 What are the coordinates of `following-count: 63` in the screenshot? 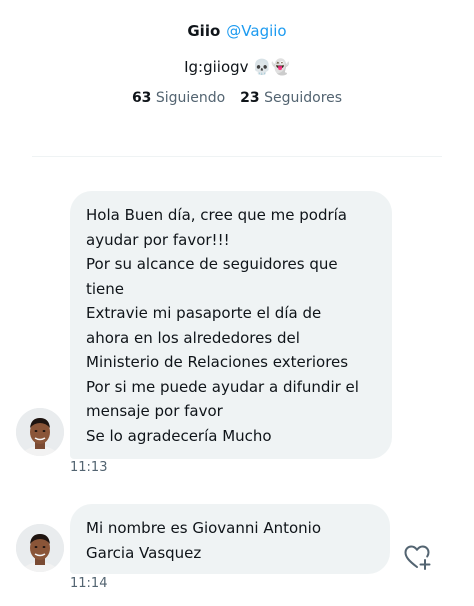 It's located at (141, 98).